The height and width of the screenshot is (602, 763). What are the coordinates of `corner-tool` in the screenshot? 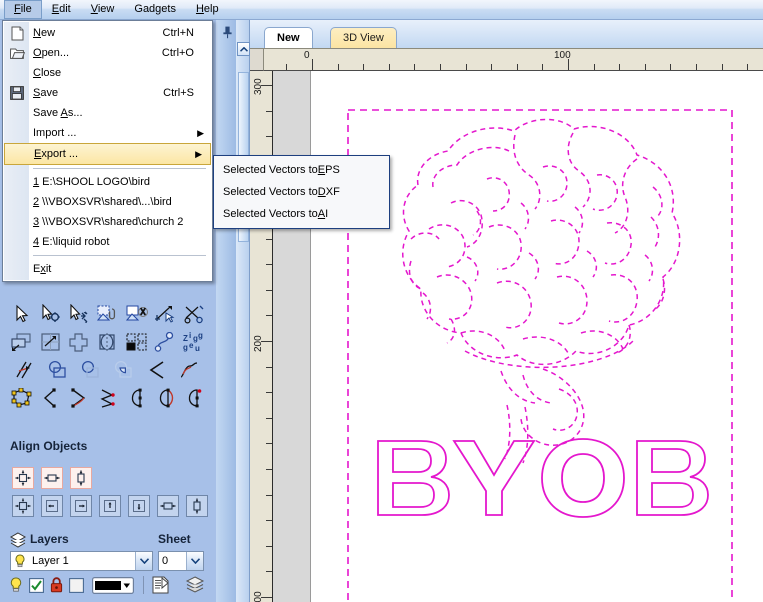 It's located at (156, 370).